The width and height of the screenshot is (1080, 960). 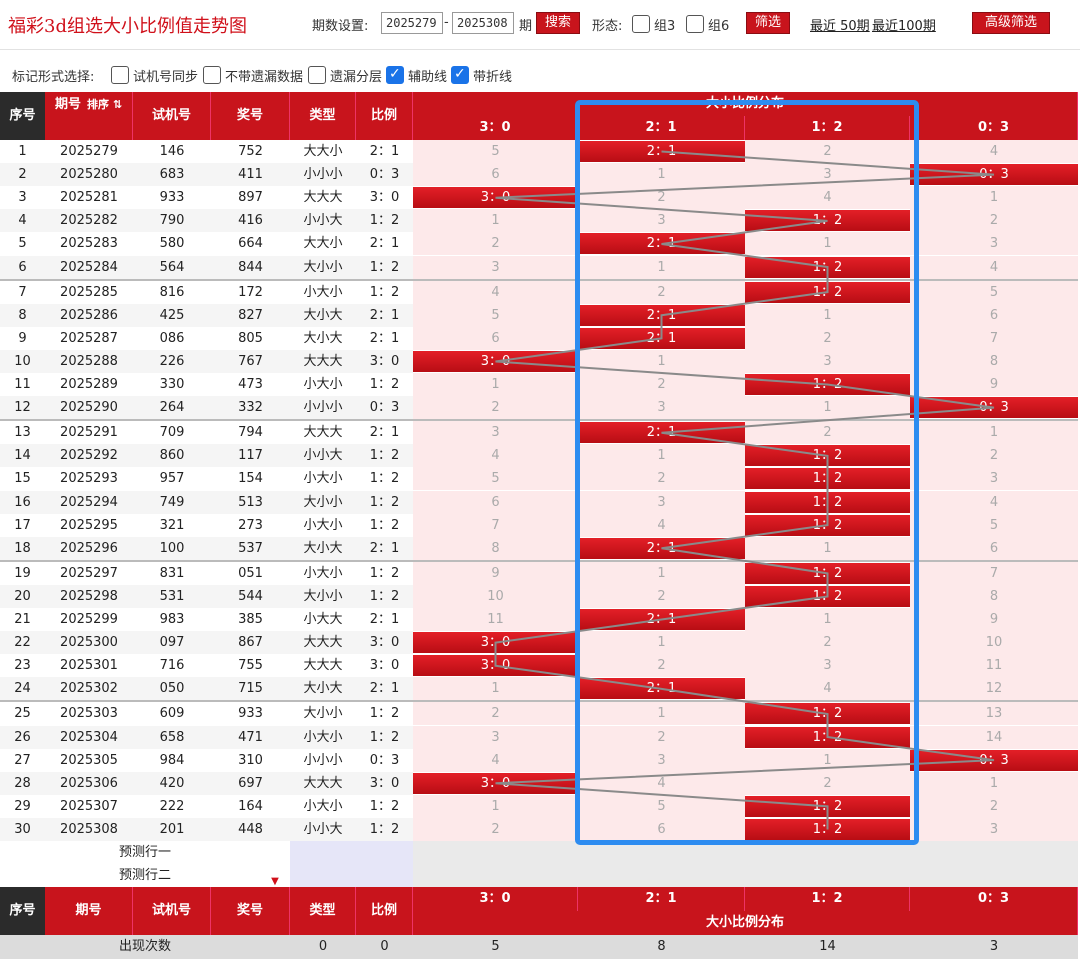 I want to click on row-type: 大小大, so click(x=323, y=689).